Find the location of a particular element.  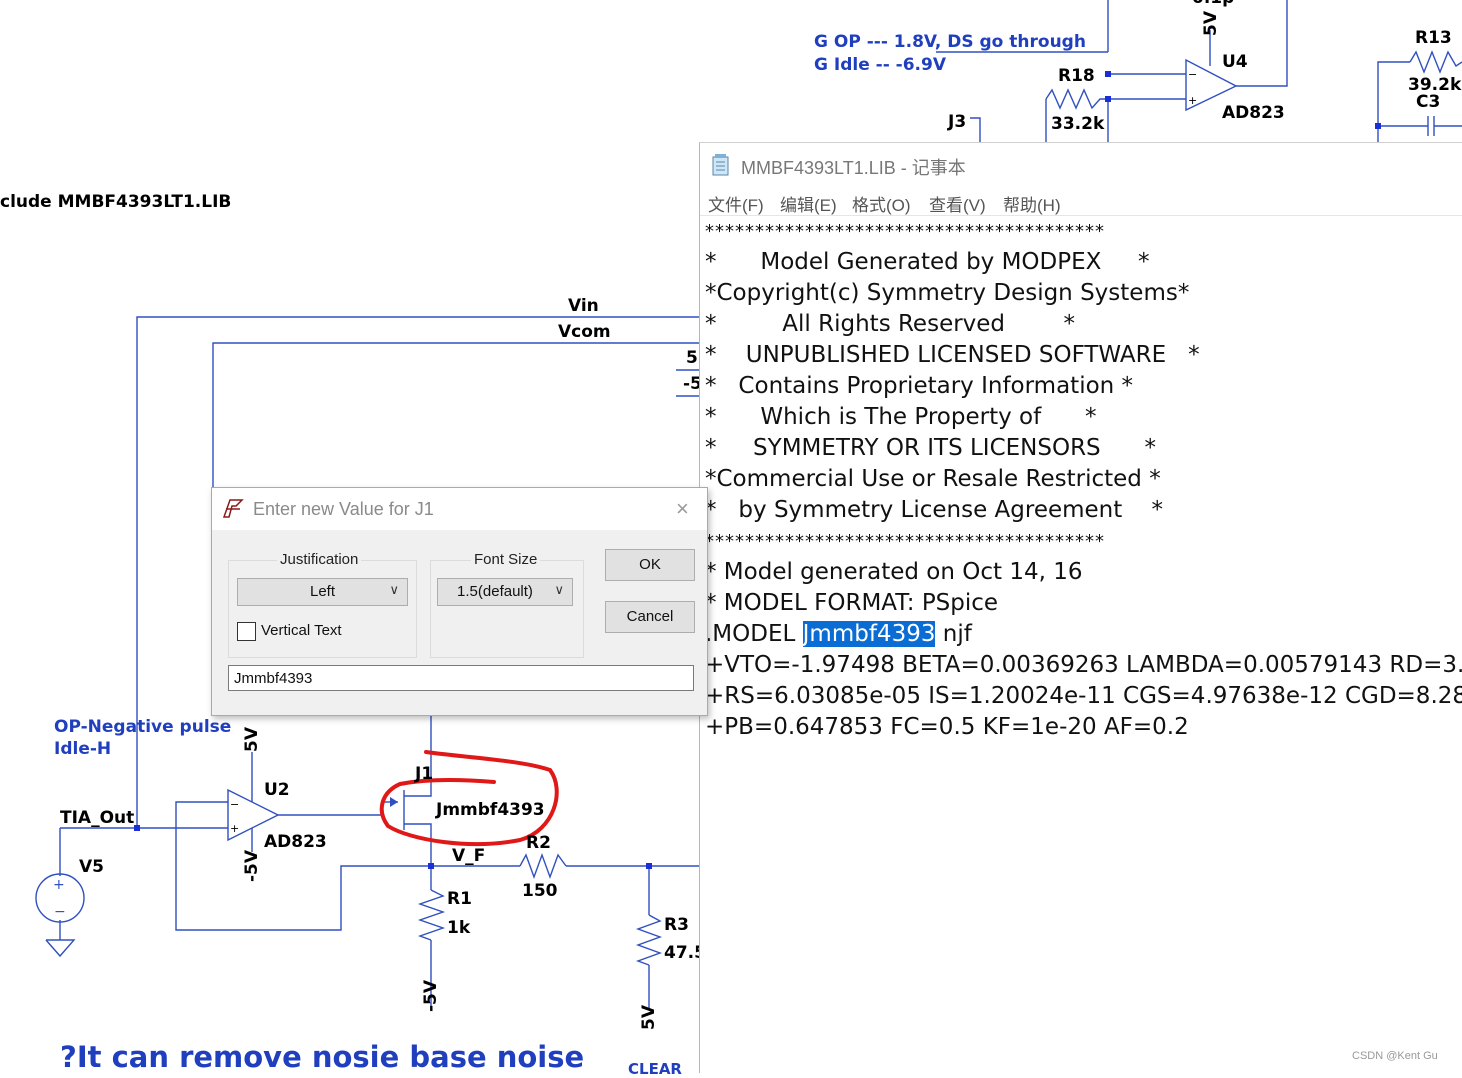

gen-date-line: * Model generated on Oct 14, 16 is located at coordinates (894, 572).